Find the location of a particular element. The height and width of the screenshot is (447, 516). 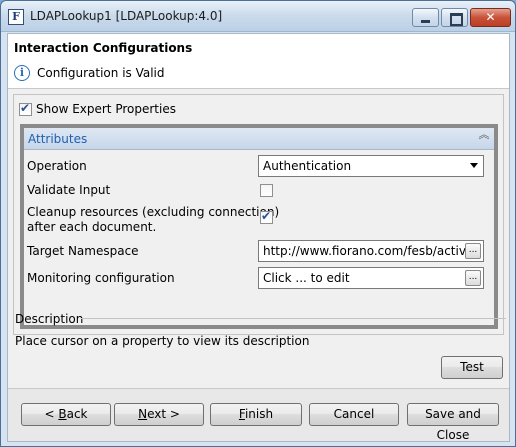

cleanup-resources-label: Cleanup resources (excluding connection) is located at coordinates (153, 212).